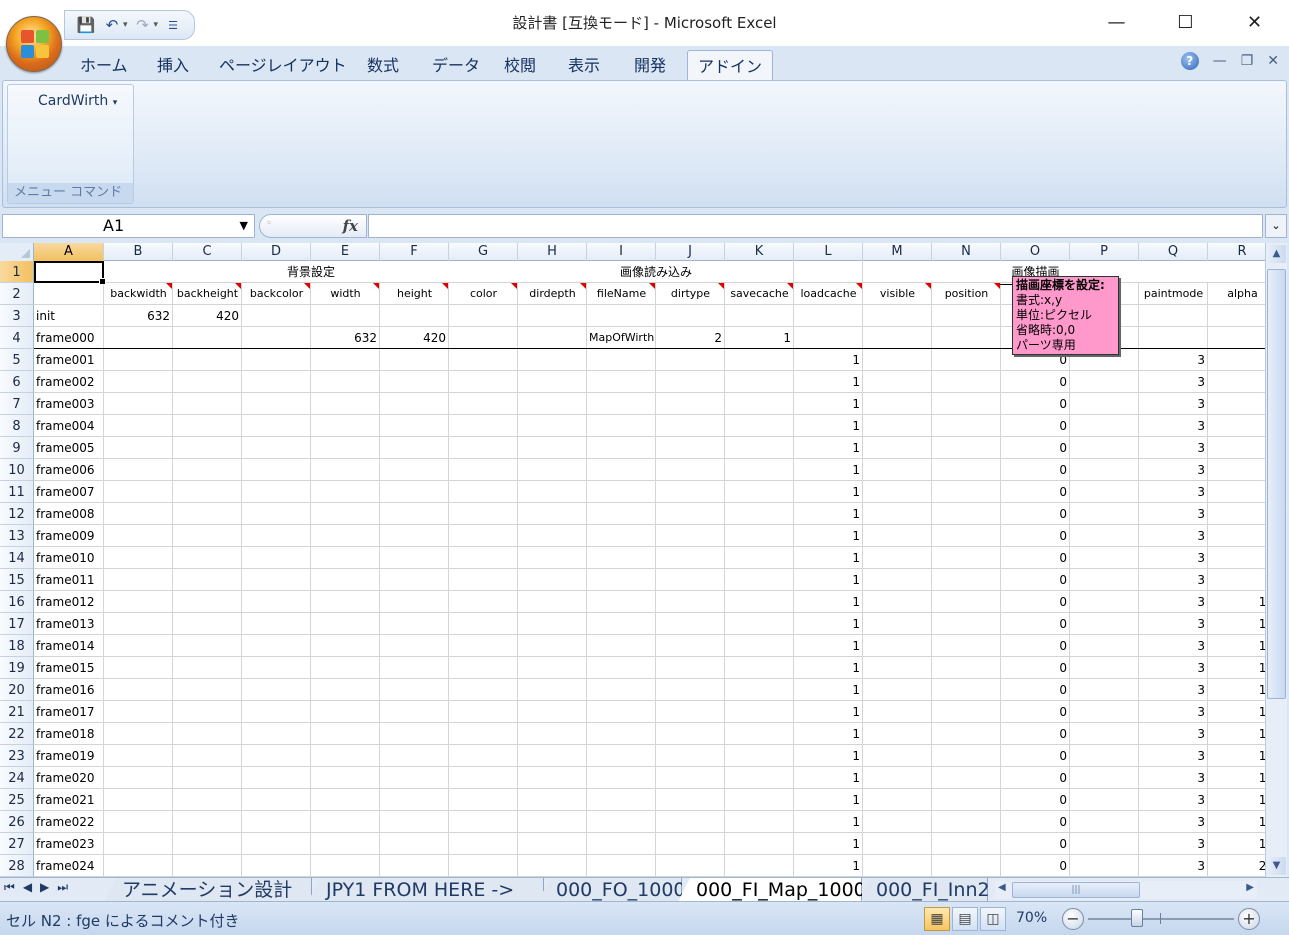 The image size is (1289, 935). I want to click on sheet-tab: 000_FI_Inn2, so click(923, 890).